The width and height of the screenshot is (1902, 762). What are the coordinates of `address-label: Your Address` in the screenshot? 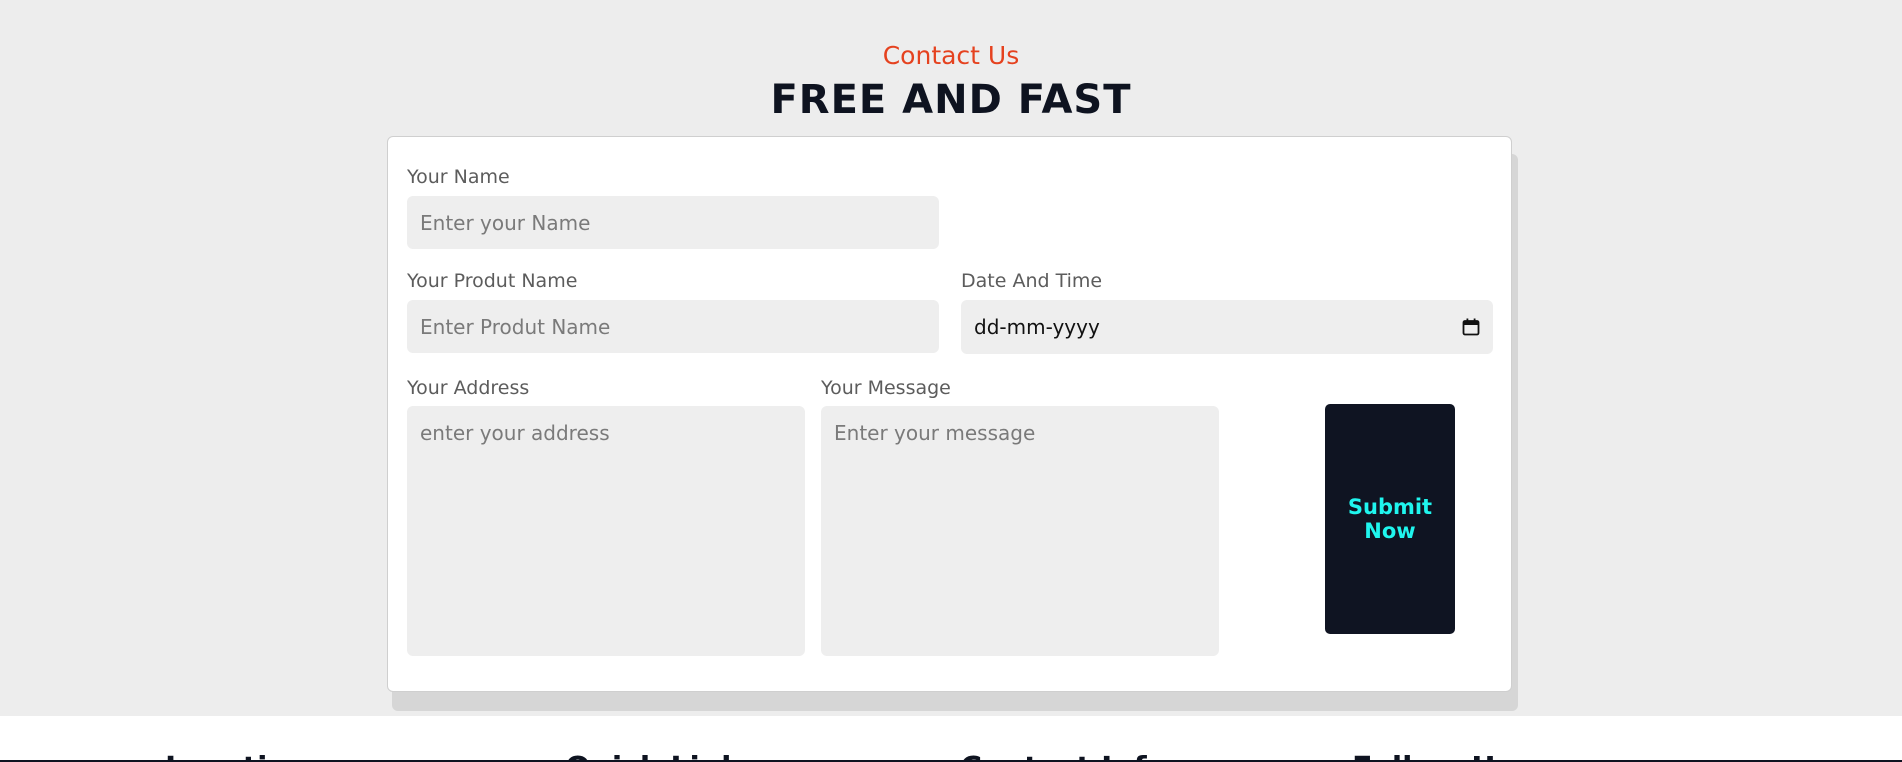 It's located at (468, 388).